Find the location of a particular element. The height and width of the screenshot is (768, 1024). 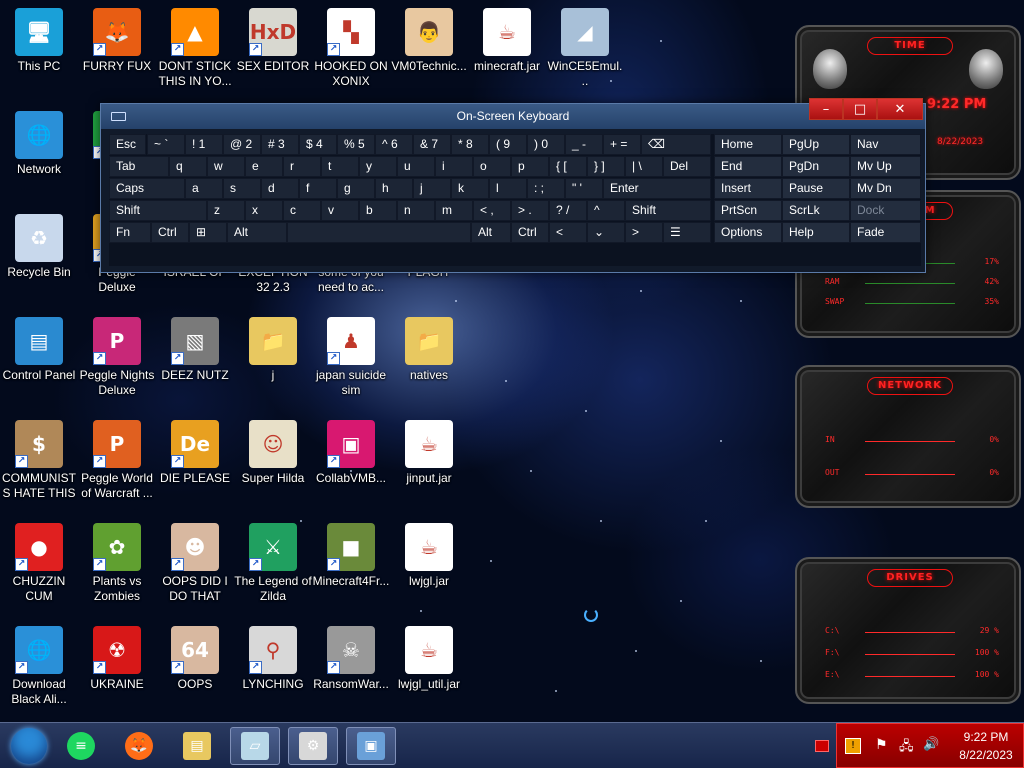

osk-nav-key: PgUp is located at coordinates (816, 144).